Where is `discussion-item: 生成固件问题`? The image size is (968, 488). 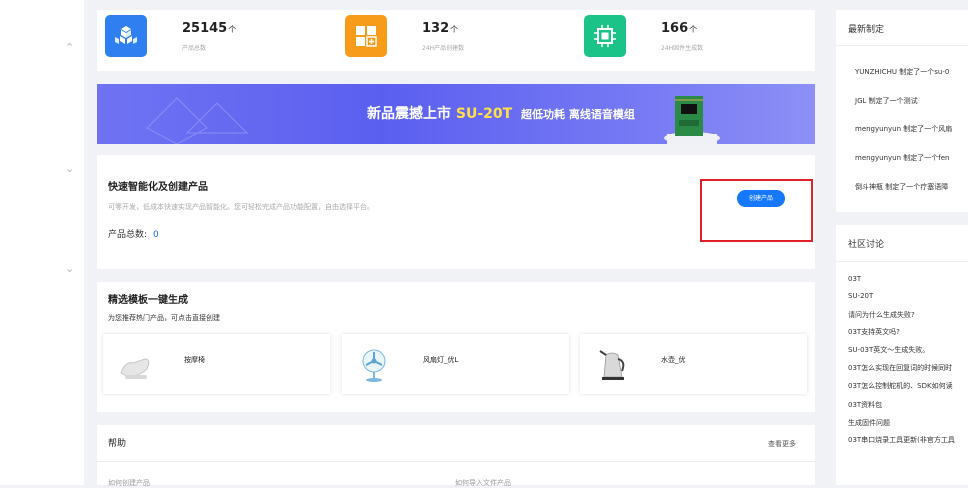
discussion-item: 生成固件问题 is located at coordinates (869, 423).